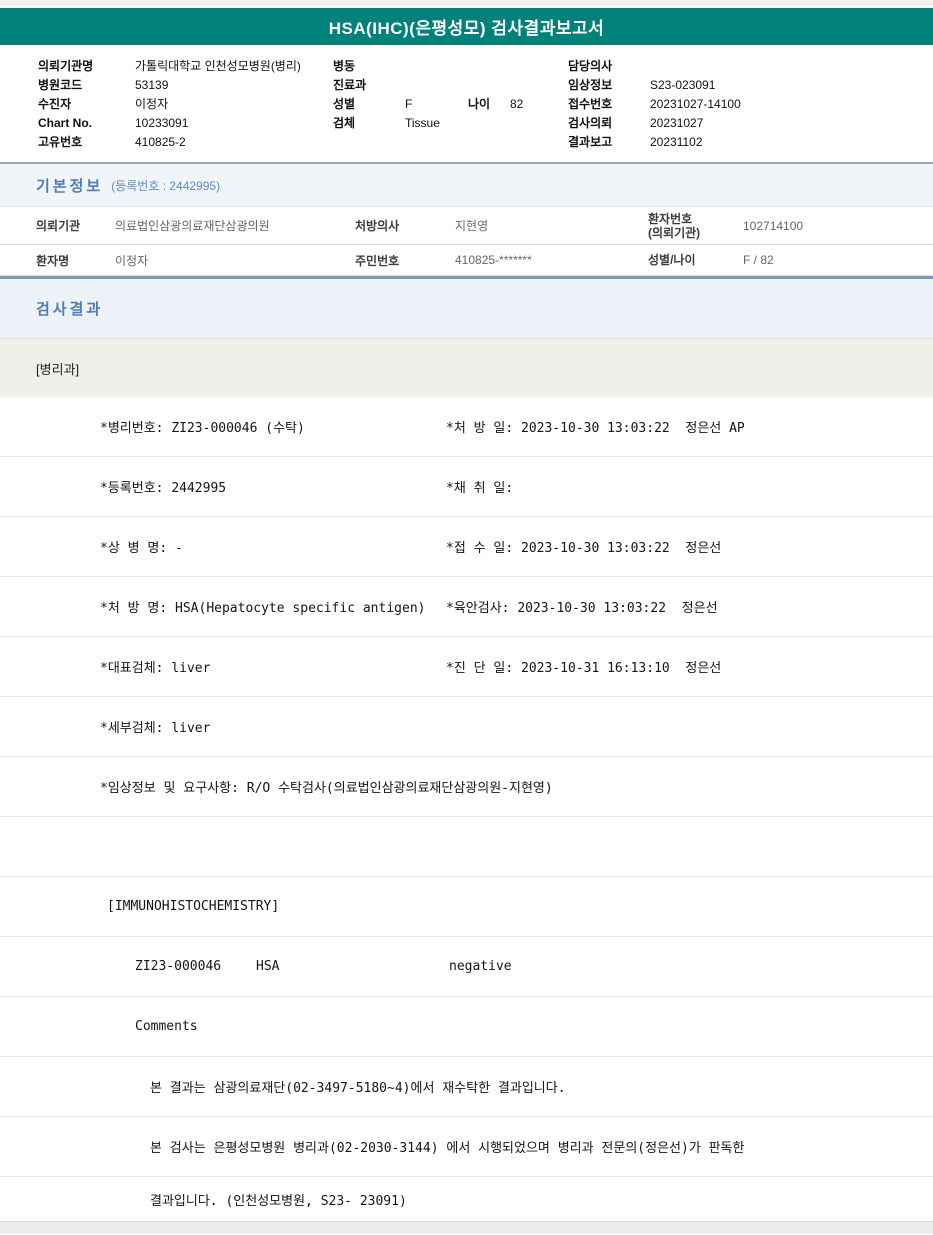  Describe the element at coordinates (66, 66) in the screenshot. I see `field-label: 의뢰기관명` at that location.